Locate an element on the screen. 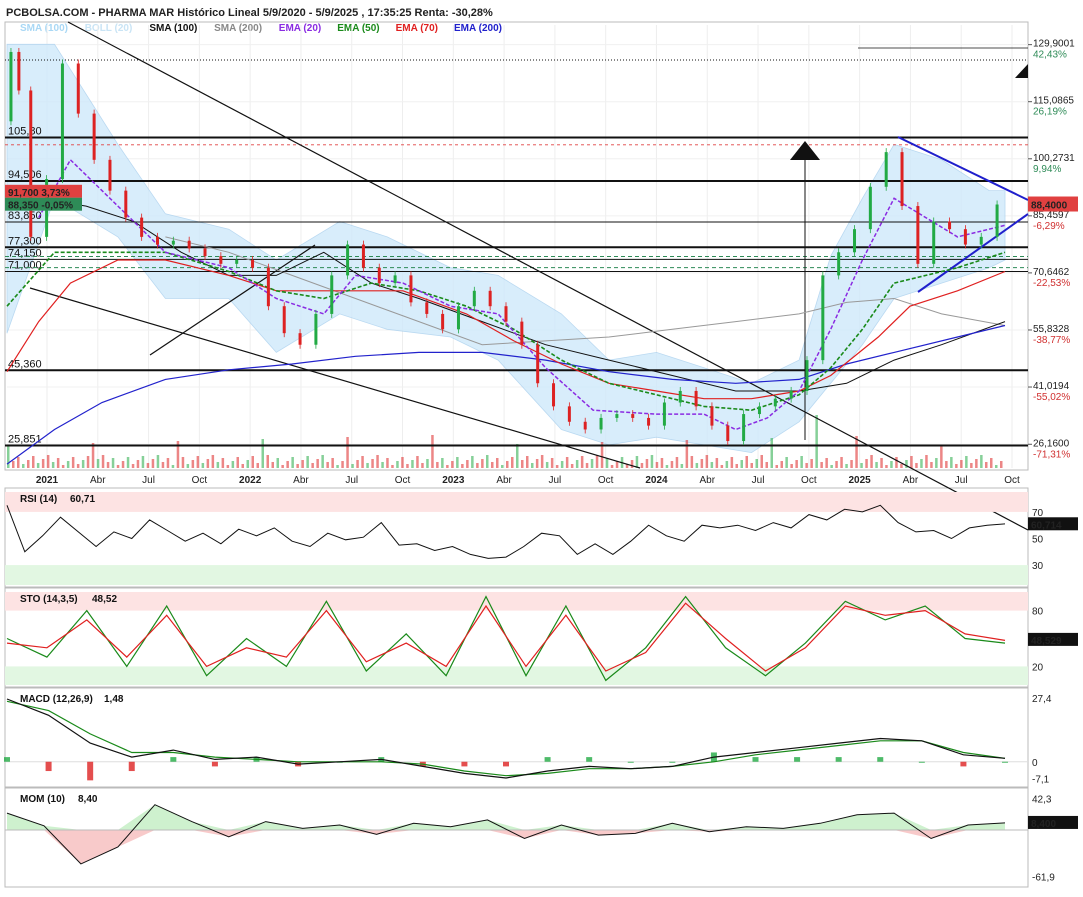  level-label: 83,850 is located at coordinates (25, 216).